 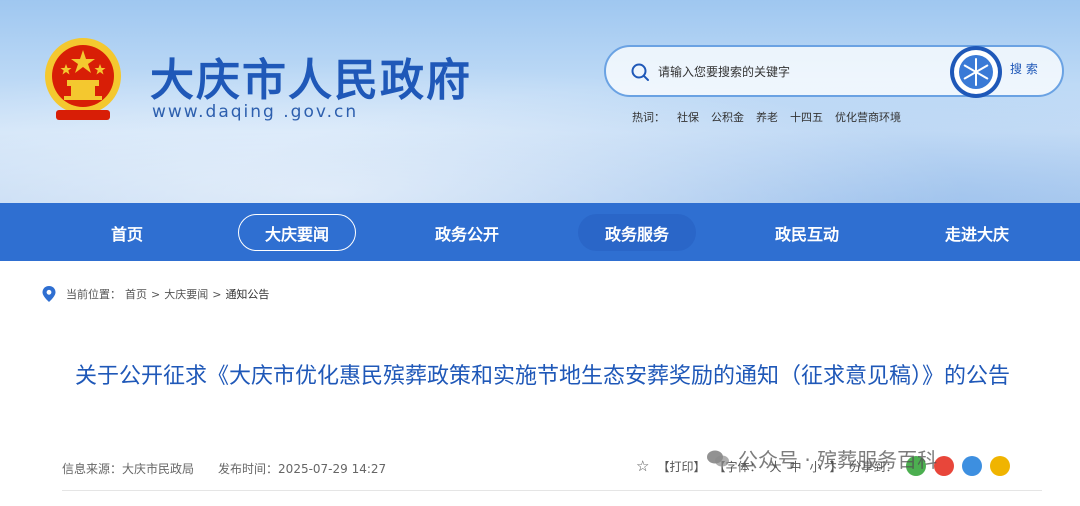 I want to click on breadcrumb-label: 当前位置：, so click(x=93, y=294).